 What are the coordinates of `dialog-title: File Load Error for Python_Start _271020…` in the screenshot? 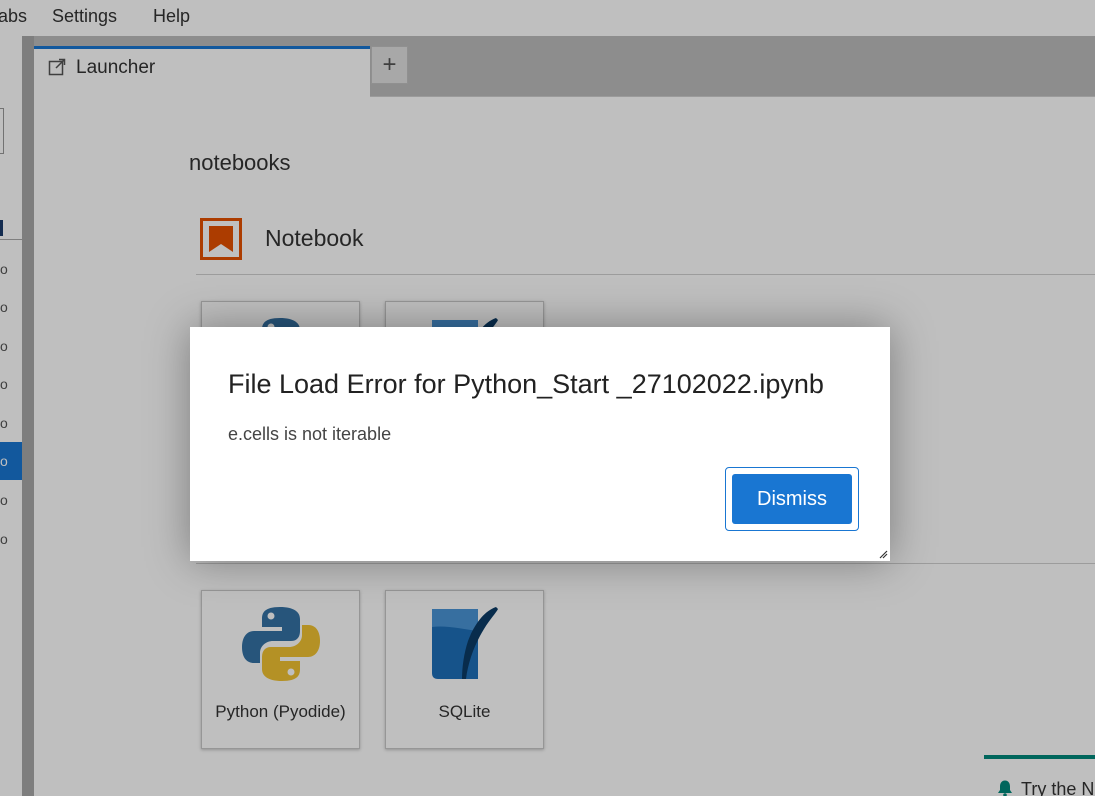 It's located at (526, 384).